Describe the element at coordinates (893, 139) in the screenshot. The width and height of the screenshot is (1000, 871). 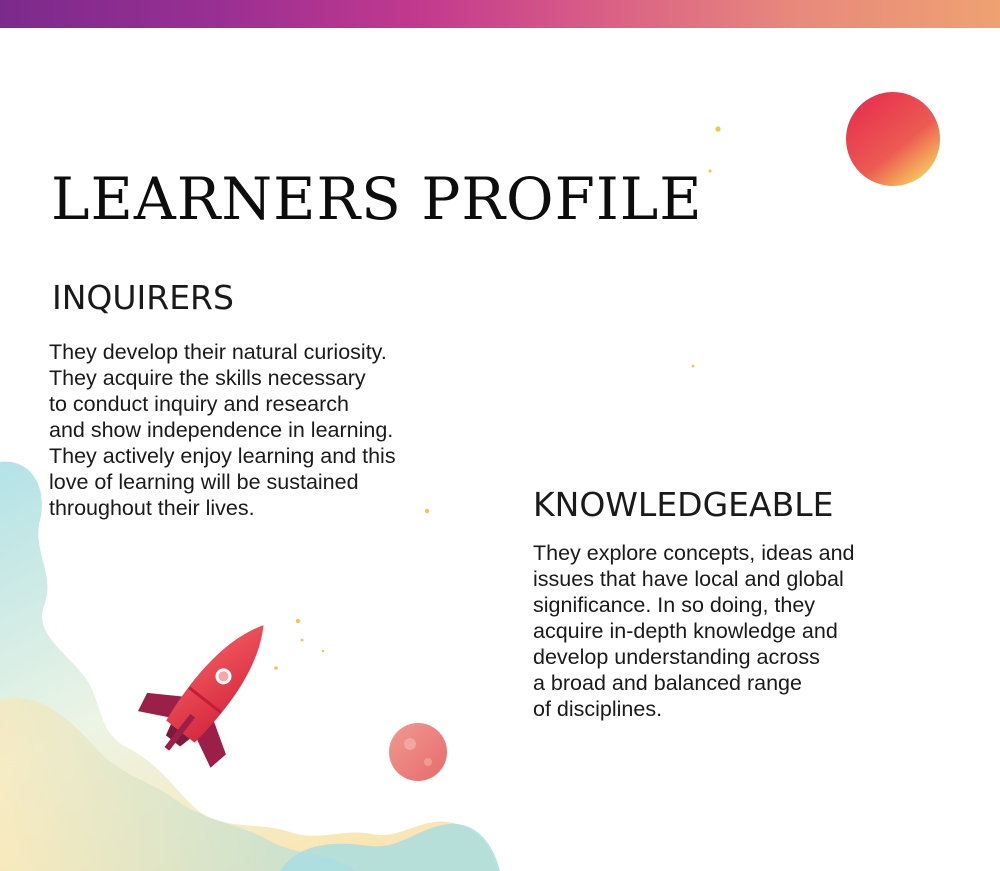
I see `planet-large` at that location.